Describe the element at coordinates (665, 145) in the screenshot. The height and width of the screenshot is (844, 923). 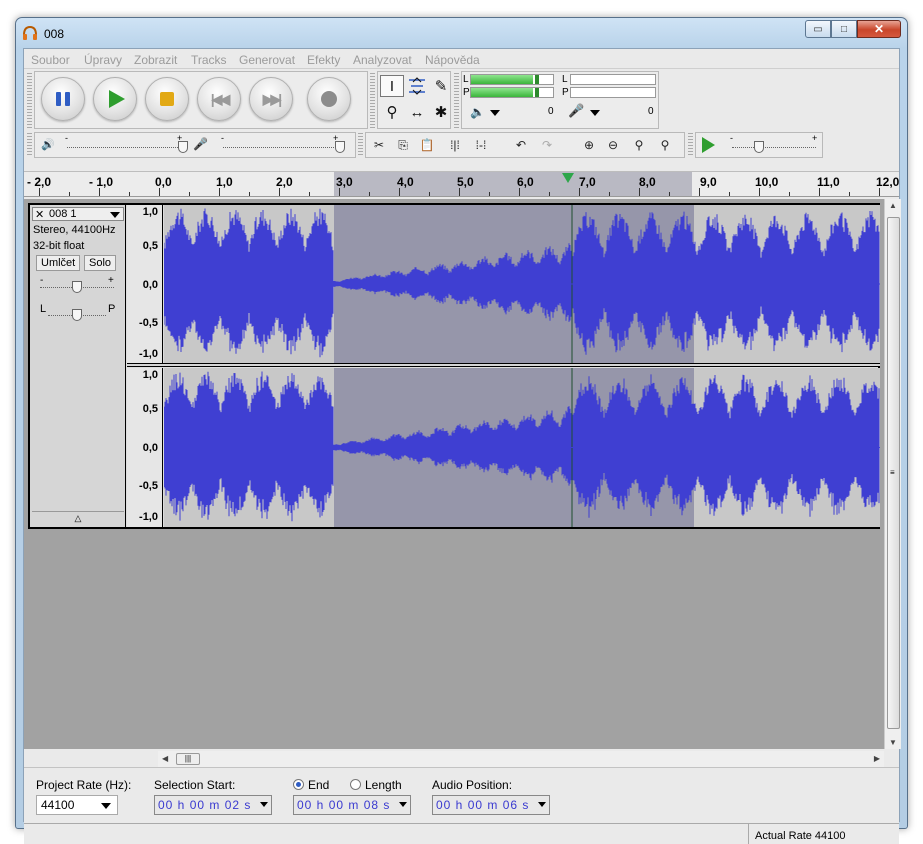
I see `fit-project-icon: ⚲` at that location.